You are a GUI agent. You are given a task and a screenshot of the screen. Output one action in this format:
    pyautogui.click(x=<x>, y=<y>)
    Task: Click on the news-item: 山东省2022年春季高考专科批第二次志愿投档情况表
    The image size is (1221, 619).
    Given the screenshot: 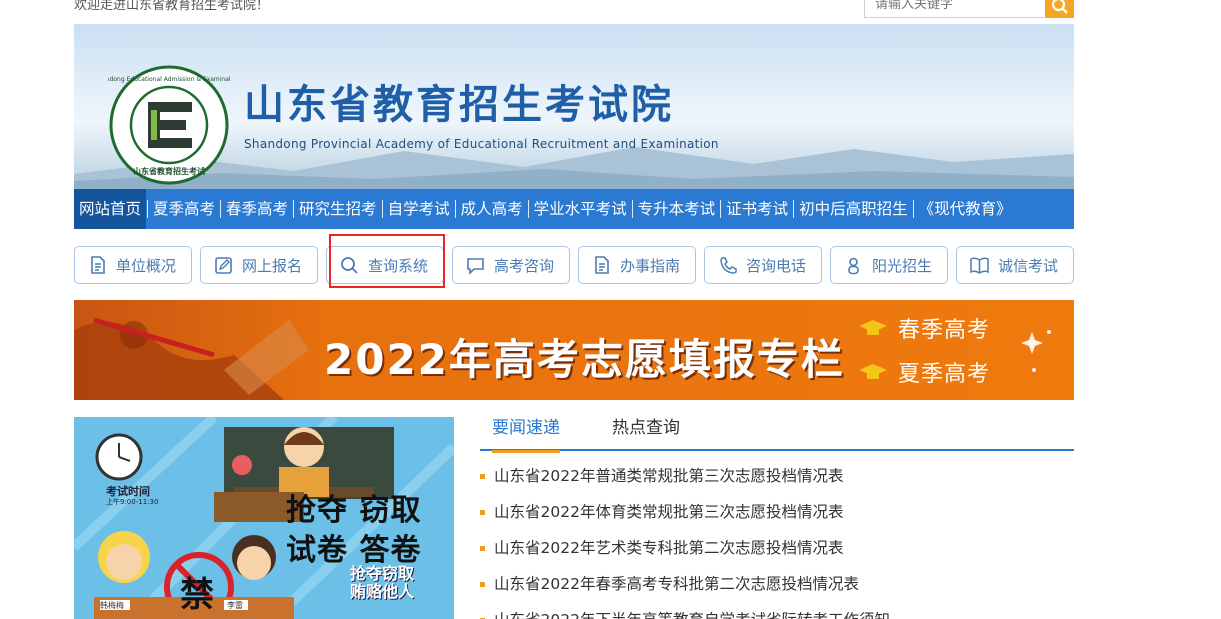 What is the action you would take?
    pyautogui.click(x=777, y=588)
    